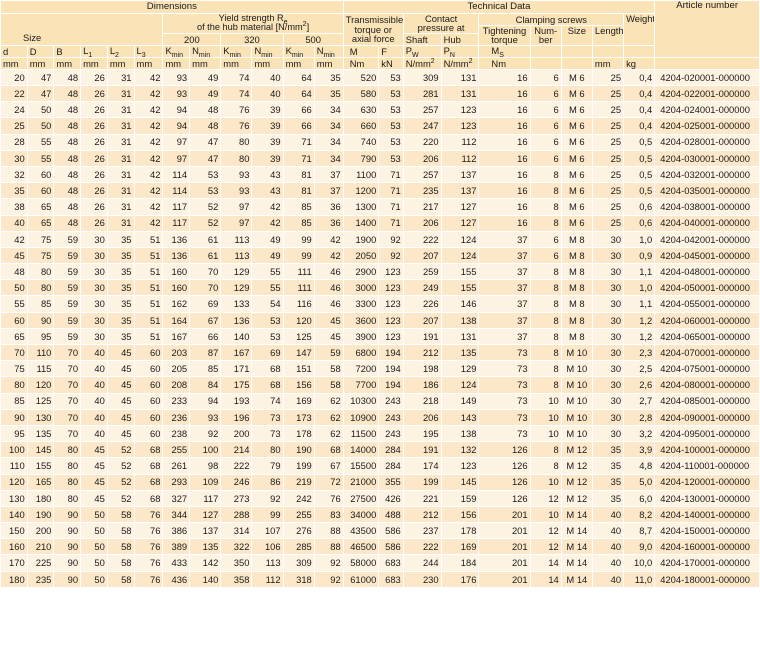 The width and height of the screenshot is (760, 664). I want to click on cell-D: 85, so click(40, 304).